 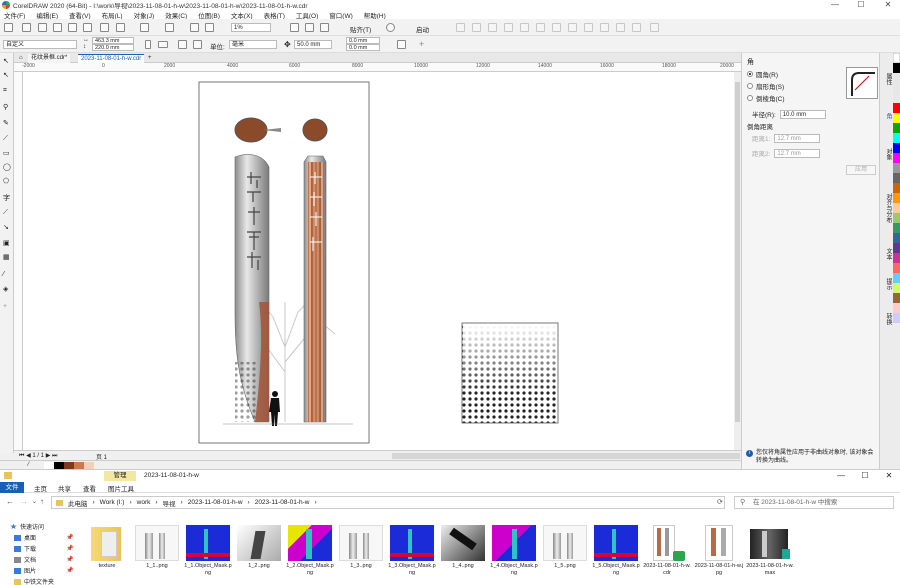 I want to click on parallel-dimension-icon: ⟋, so click(x=7, y=213).